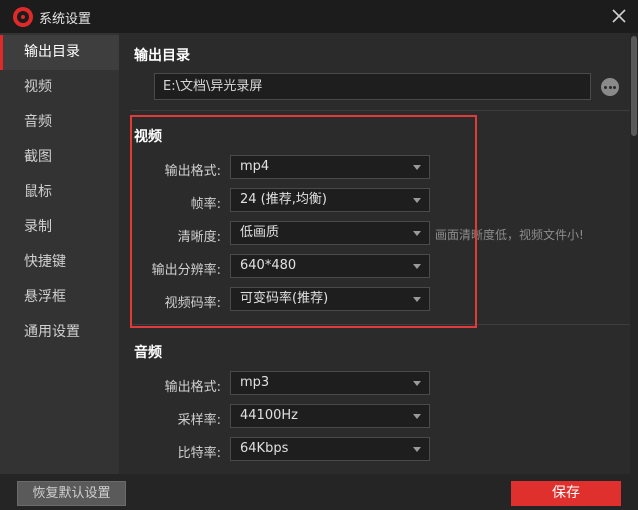 This screenshot has width=638, height=510. Describe the element at coordinates (260, 232) in the screenshot. I see `quality-value: 低画质` at that location.